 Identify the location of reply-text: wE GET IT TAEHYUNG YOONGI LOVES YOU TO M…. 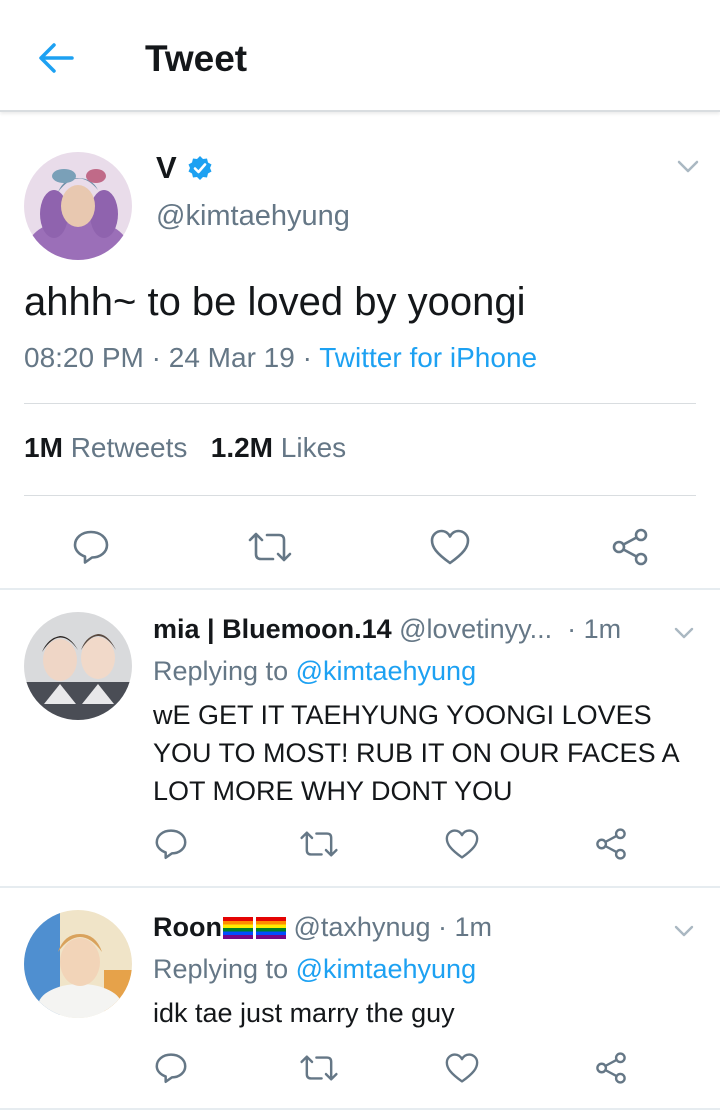
(416, 753).